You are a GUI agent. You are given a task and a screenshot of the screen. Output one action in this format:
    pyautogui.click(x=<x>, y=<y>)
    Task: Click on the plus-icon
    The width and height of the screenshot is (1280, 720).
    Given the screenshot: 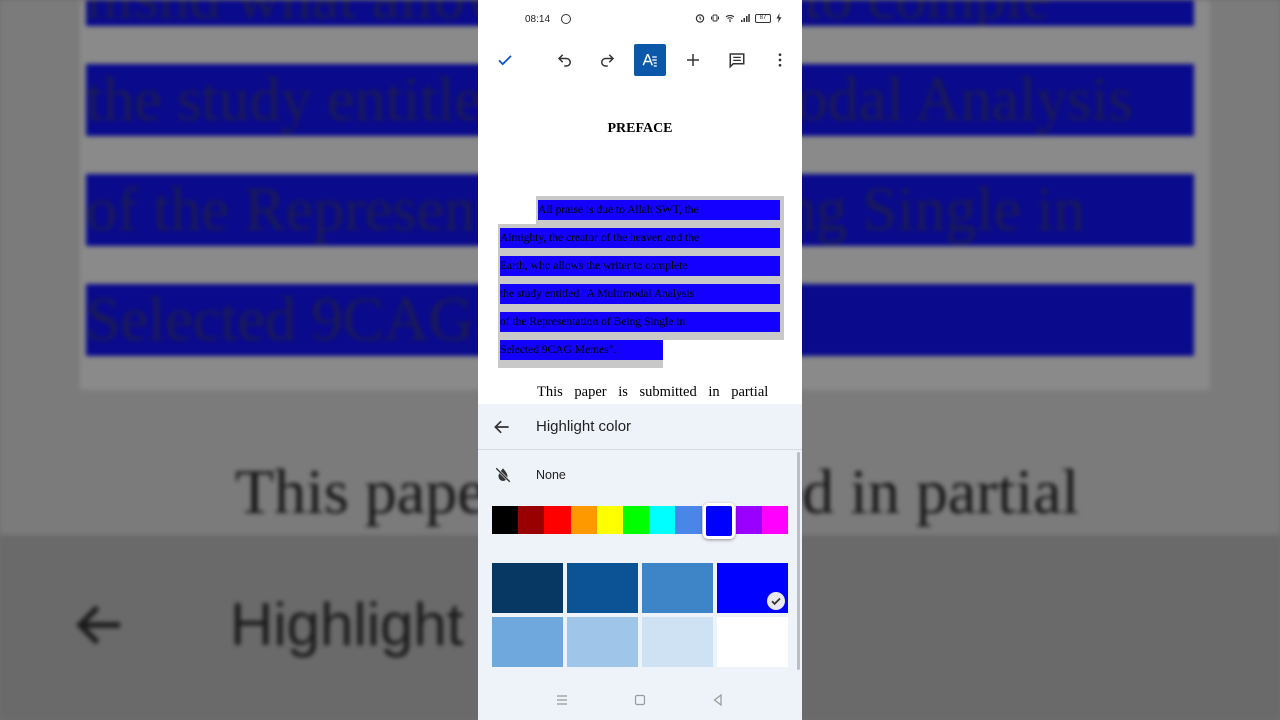 What is the action you would take?
    pyautogui.click(x=693, y=60)
    